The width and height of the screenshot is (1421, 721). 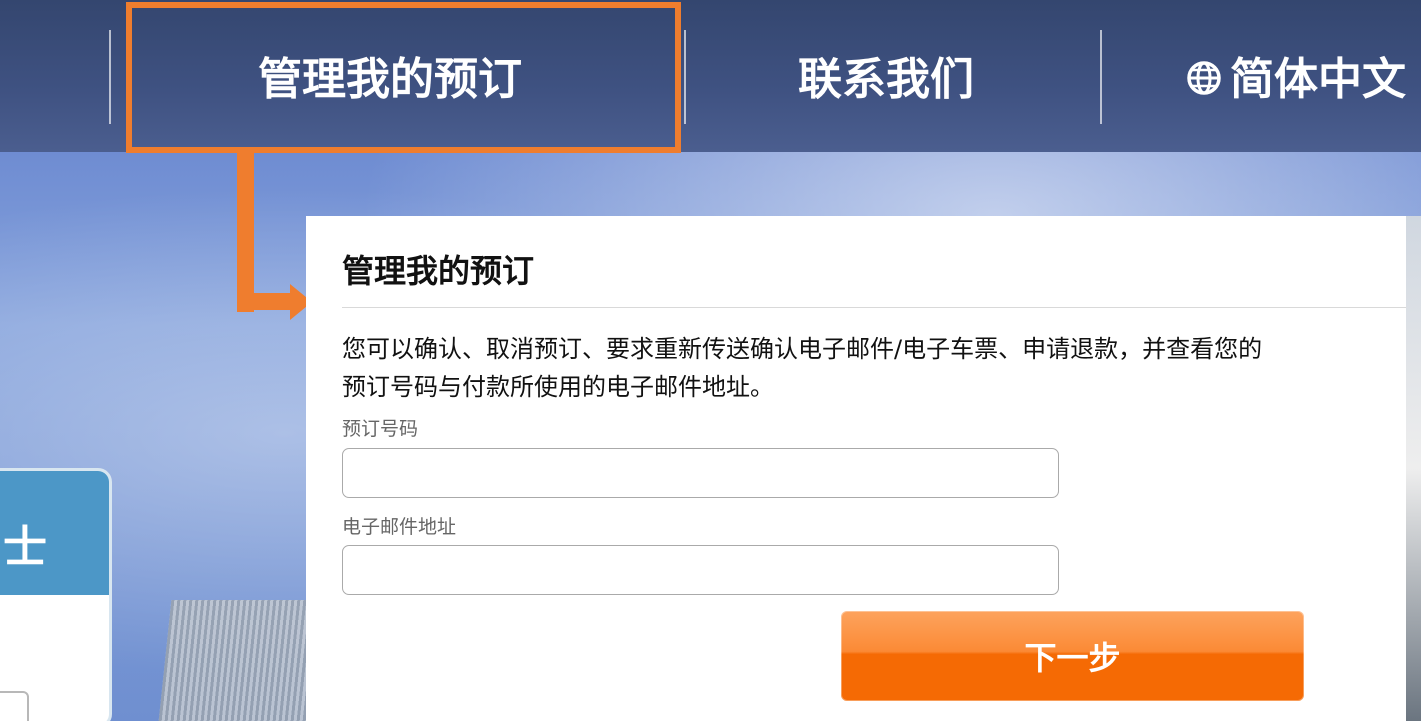 I want to click on nav-item-language: 简体中文, so click(x=1296, y=80).